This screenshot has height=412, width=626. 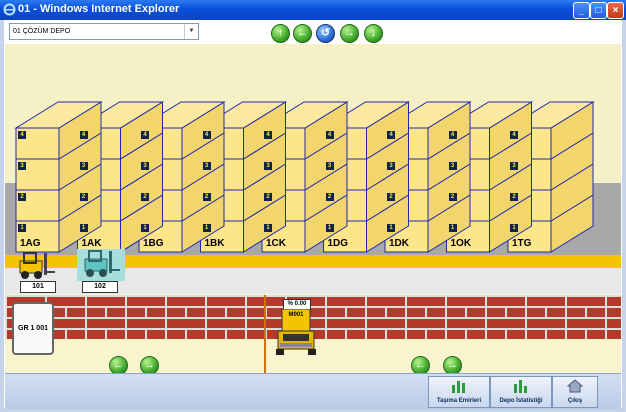 I want to click on forklift-101-label: 101, so click(x=38, y=287).